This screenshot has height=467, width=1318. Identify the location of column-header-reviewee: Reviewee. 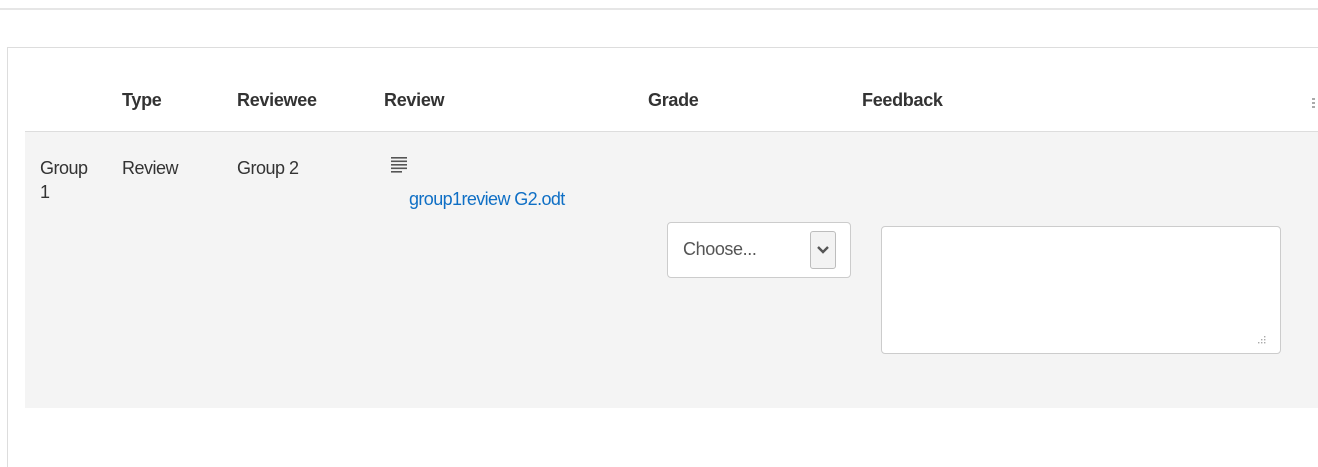
(277, 100).